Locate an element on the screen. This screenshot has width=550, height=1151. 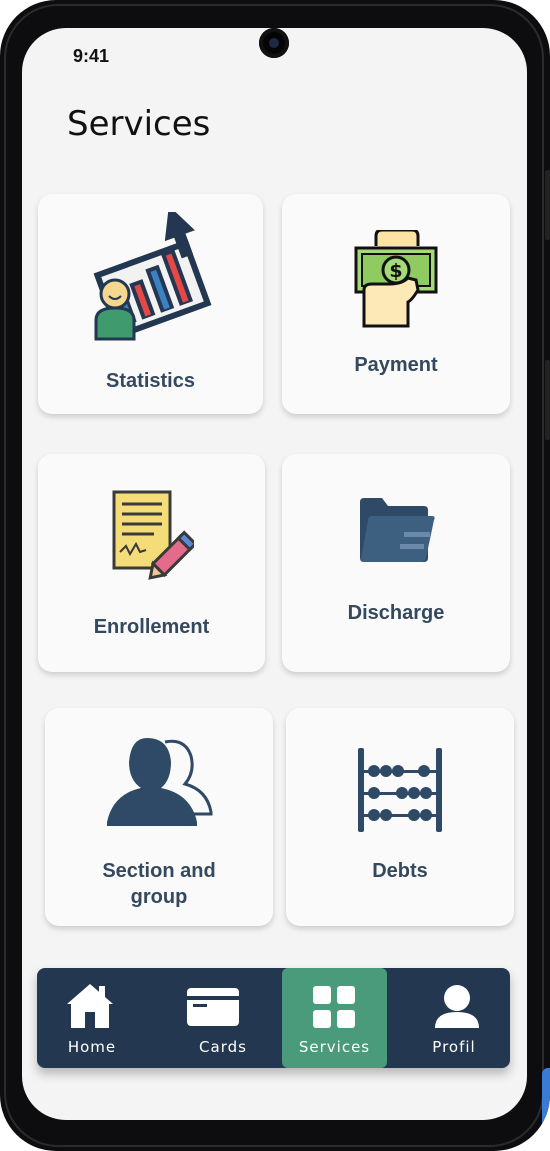
side-button-lower is located at coordinates (547, 400).